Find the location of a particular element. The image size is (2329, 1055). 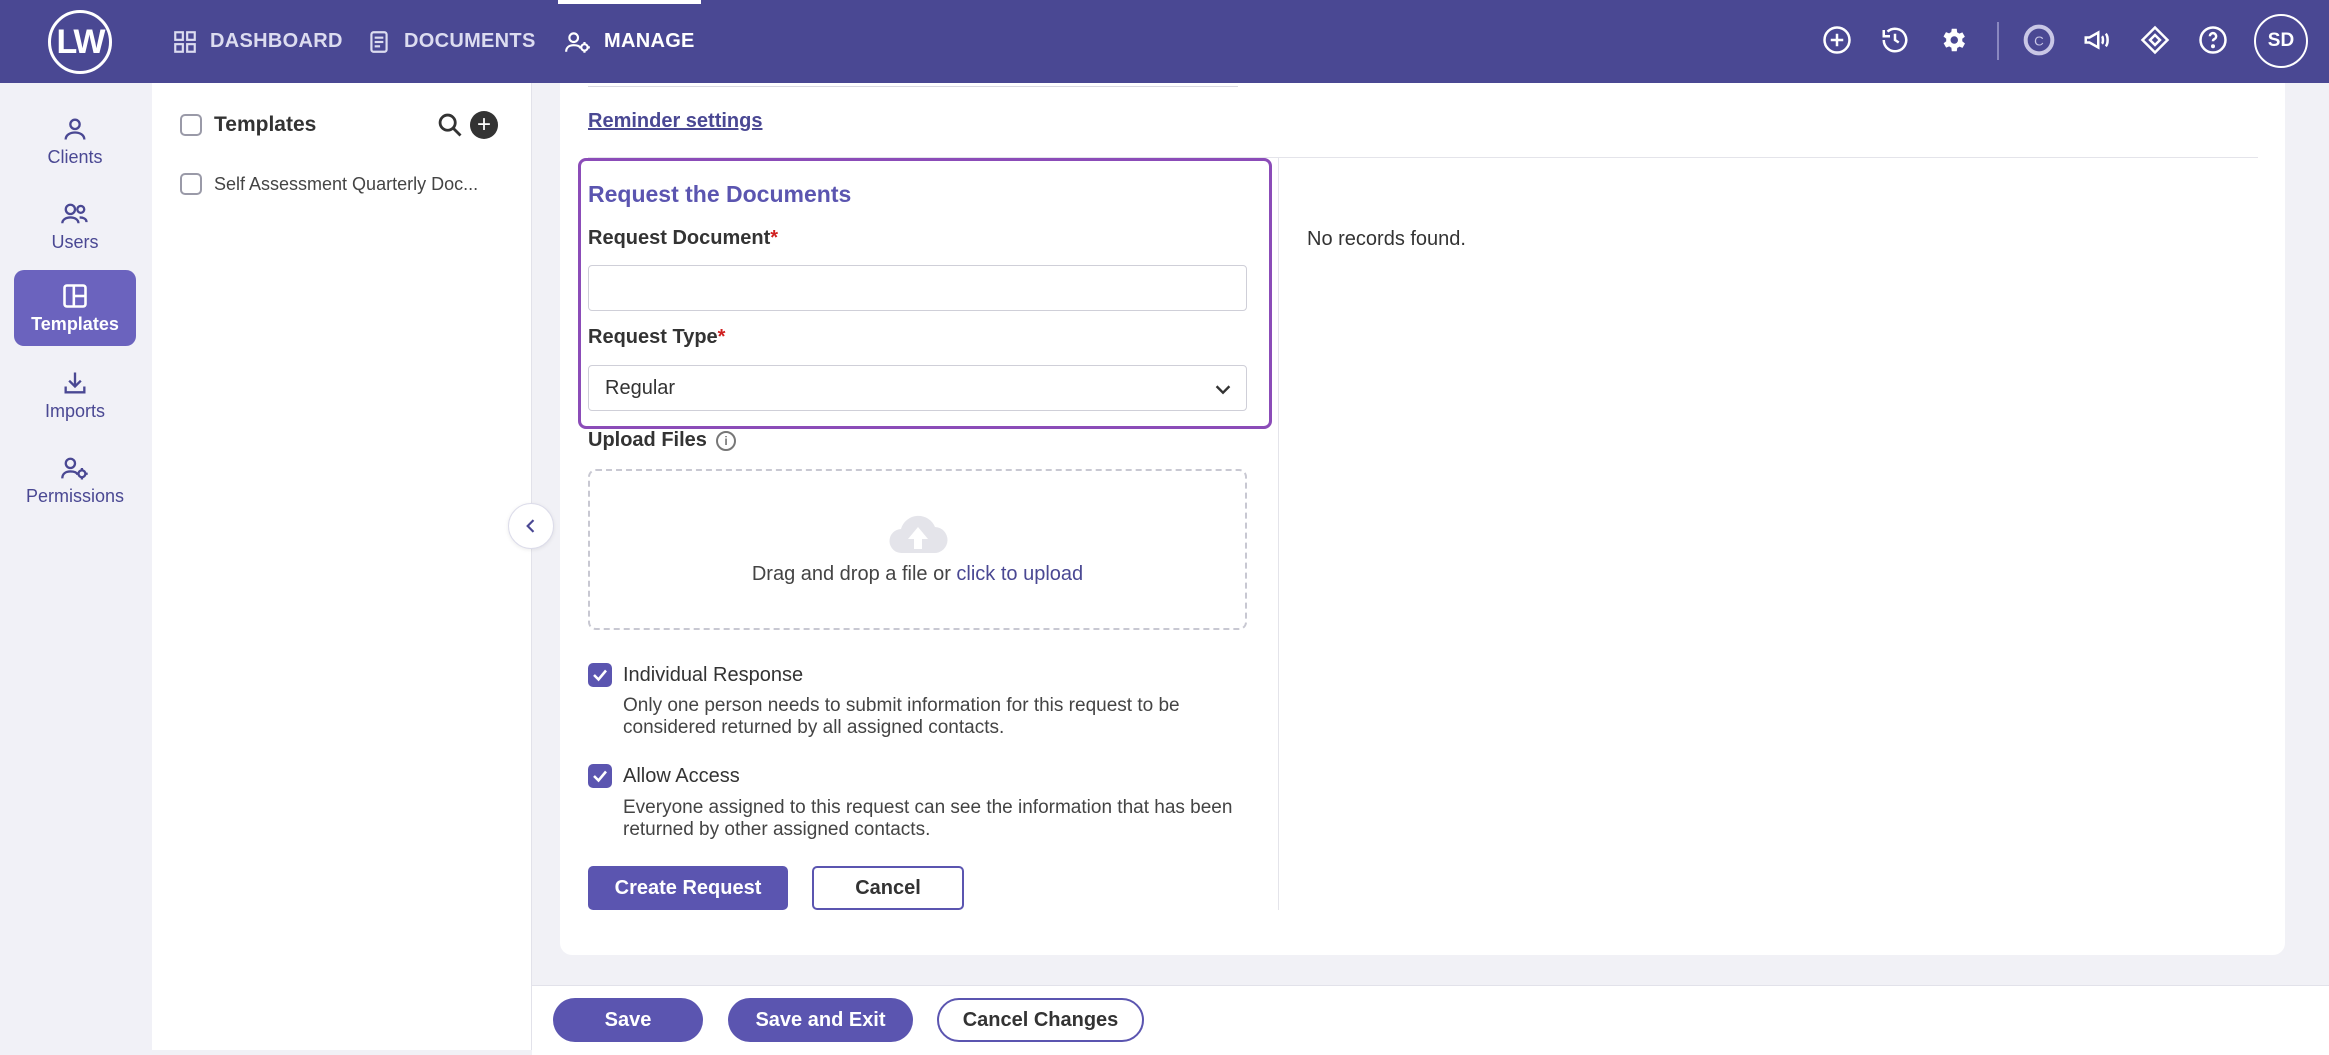

reminder-settings-link: Reminder settings is located at coordinates (675, 121).